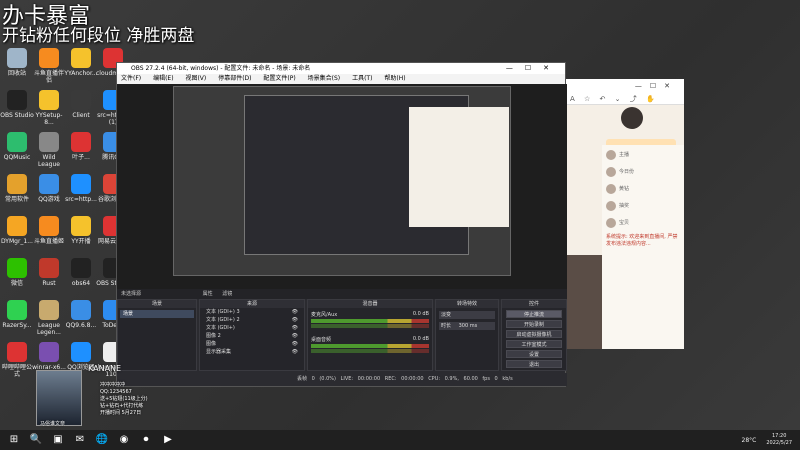  Describe the element at coordinates (49, 272) in the screenshot. I see `desktop-icon: Rust` at that location.